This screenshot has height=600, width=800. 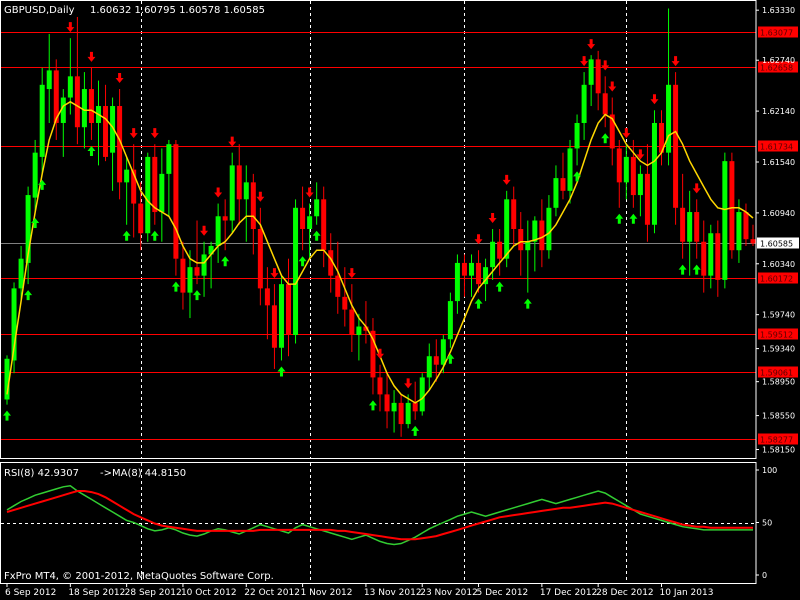 I want to click on level-price-tag-text: 1.63077, so click(x=776, y=33).